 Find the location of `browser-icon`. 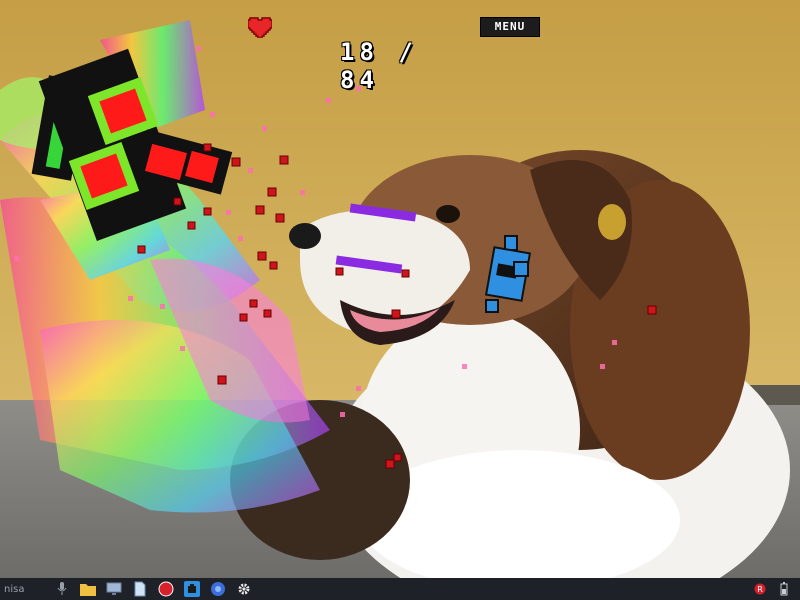

browser-icon is located at coordinates (218, 589).